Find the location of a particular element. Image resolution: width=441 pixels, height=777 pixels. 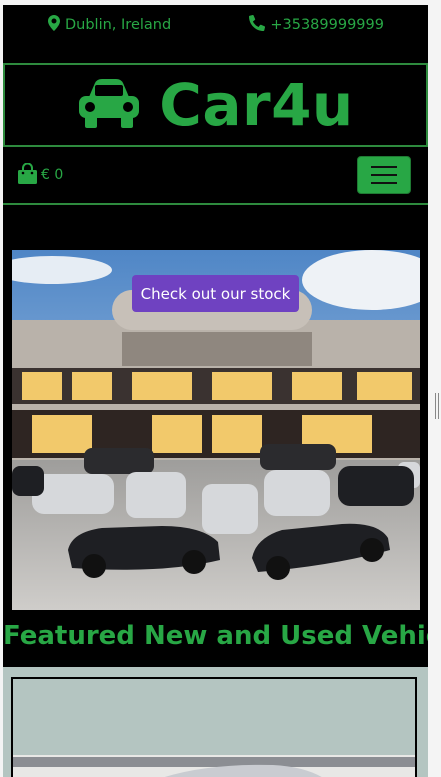

check-stock-button: Check out our stock is located at coordinates (215, 293).